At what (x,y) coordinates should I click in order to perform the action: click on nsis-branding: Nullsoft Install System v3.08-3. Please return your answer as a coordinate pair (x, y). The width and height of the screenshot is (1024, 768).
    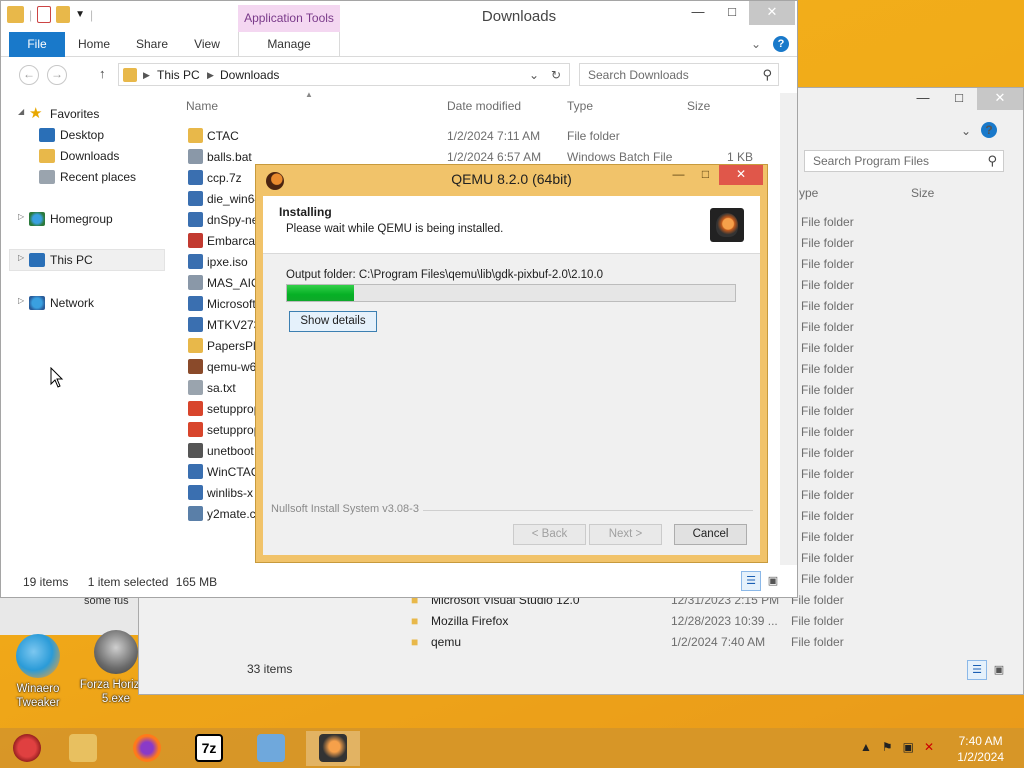
    Looking at the image, I should click on (345, 509).